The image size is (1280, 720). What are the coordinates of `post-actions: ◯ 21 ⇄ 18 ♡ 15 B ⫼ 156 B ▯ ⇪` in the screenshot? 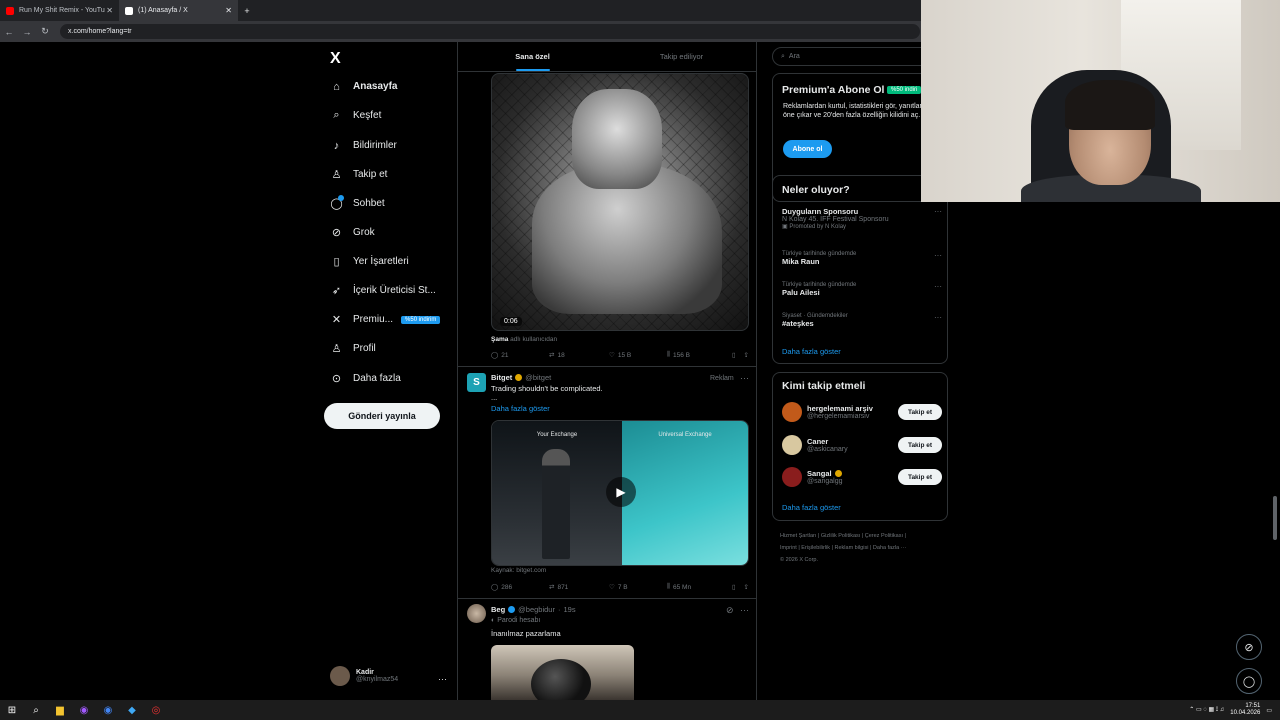 It's located at (620, 355).